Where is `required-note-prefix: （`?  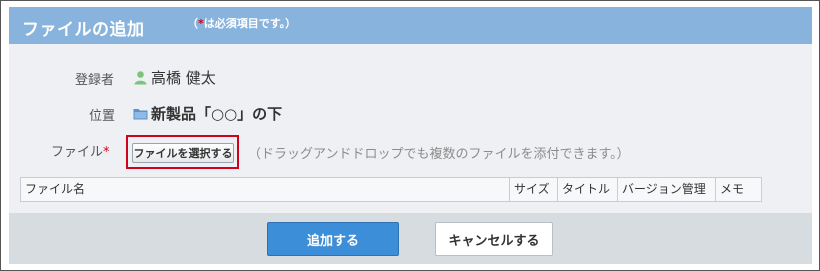 required-note-prefix: （ is located at coordinates (192, 23).